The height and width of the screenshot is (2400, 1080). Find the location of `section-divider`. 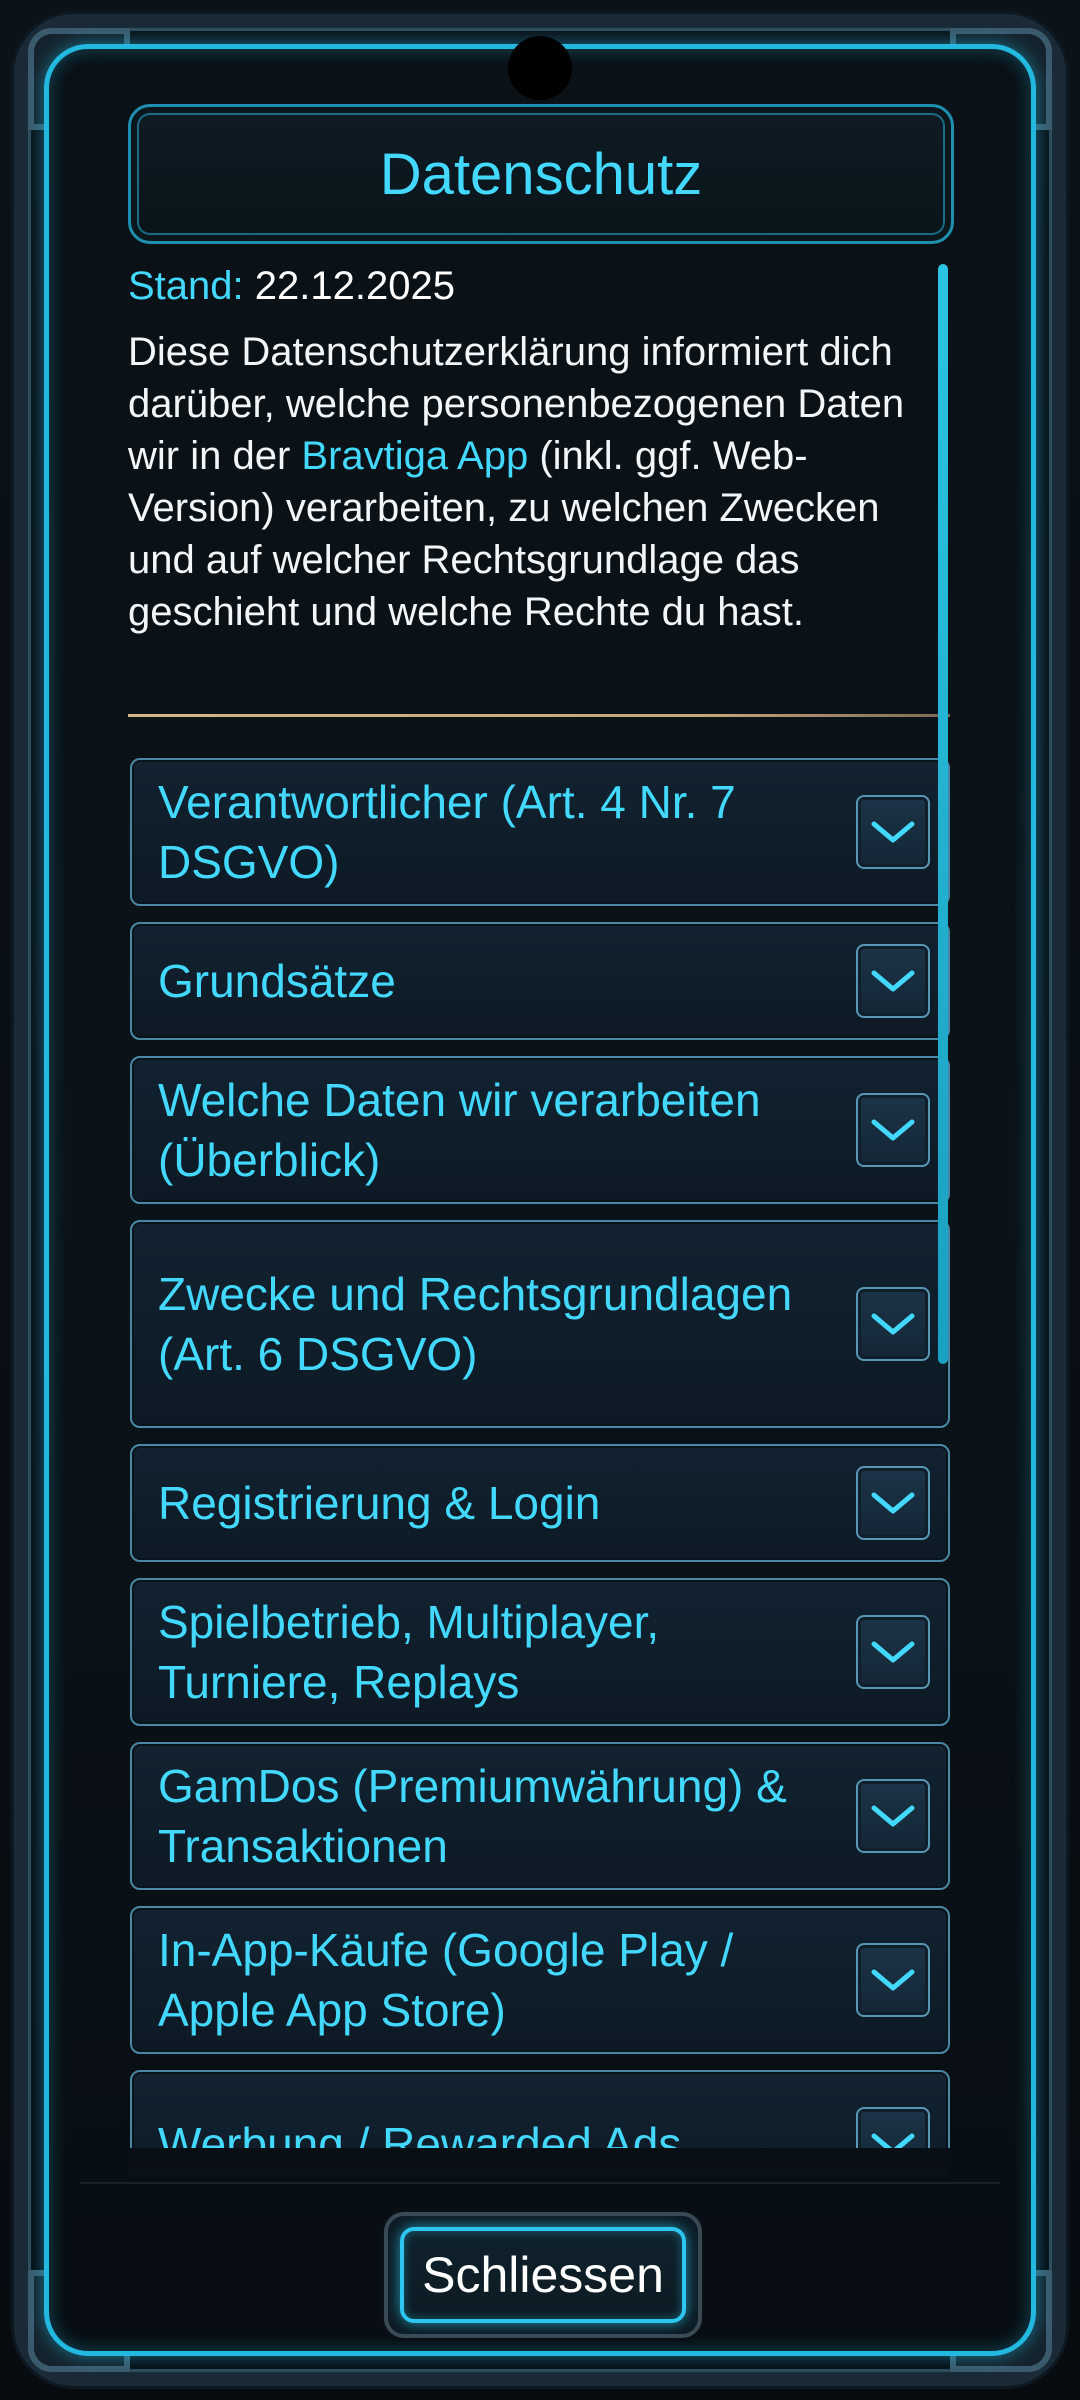

section-divider is located at coordinates (539, 715).